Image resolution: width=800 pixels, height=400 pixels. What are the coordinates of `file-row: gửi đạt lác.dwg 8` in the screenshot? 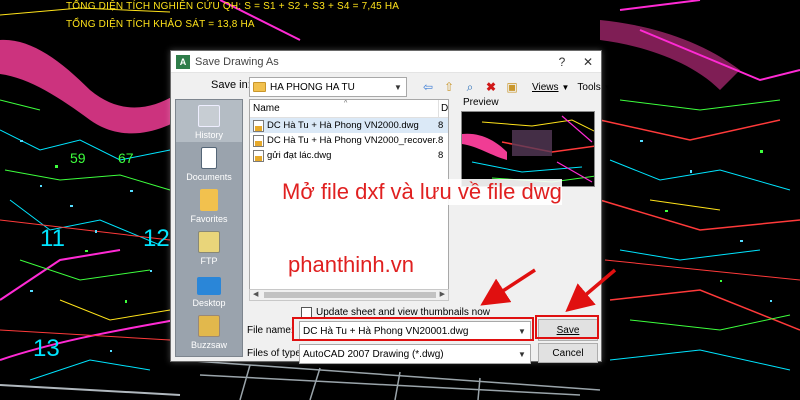 It's located at (349, 155).